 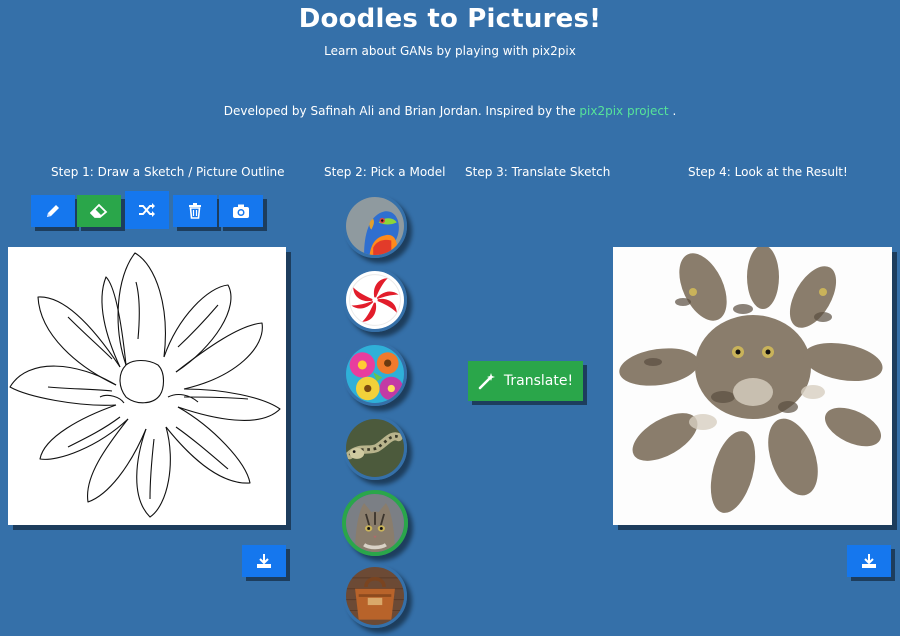 I want to click on pencil-button, so click(x=53, y=211).